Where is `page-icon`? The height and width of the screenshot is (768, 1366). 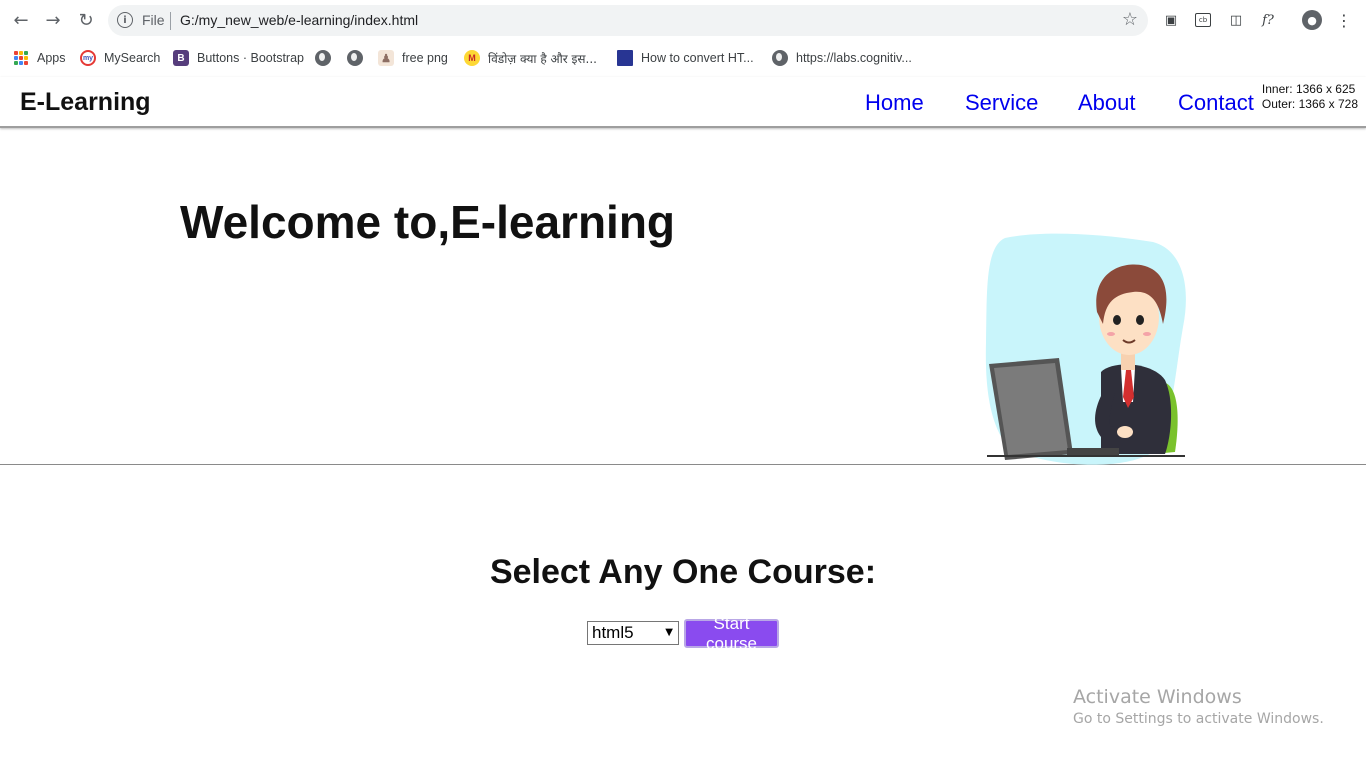
page-icon is located at coordinates (625, 58).